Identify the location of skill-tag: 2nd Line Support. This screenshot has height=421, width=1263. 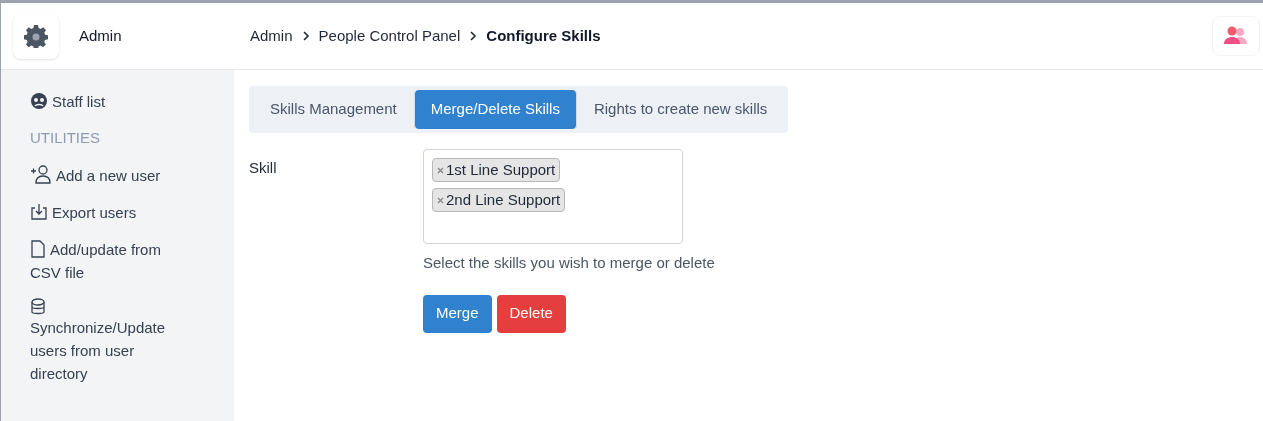
(499, 200).